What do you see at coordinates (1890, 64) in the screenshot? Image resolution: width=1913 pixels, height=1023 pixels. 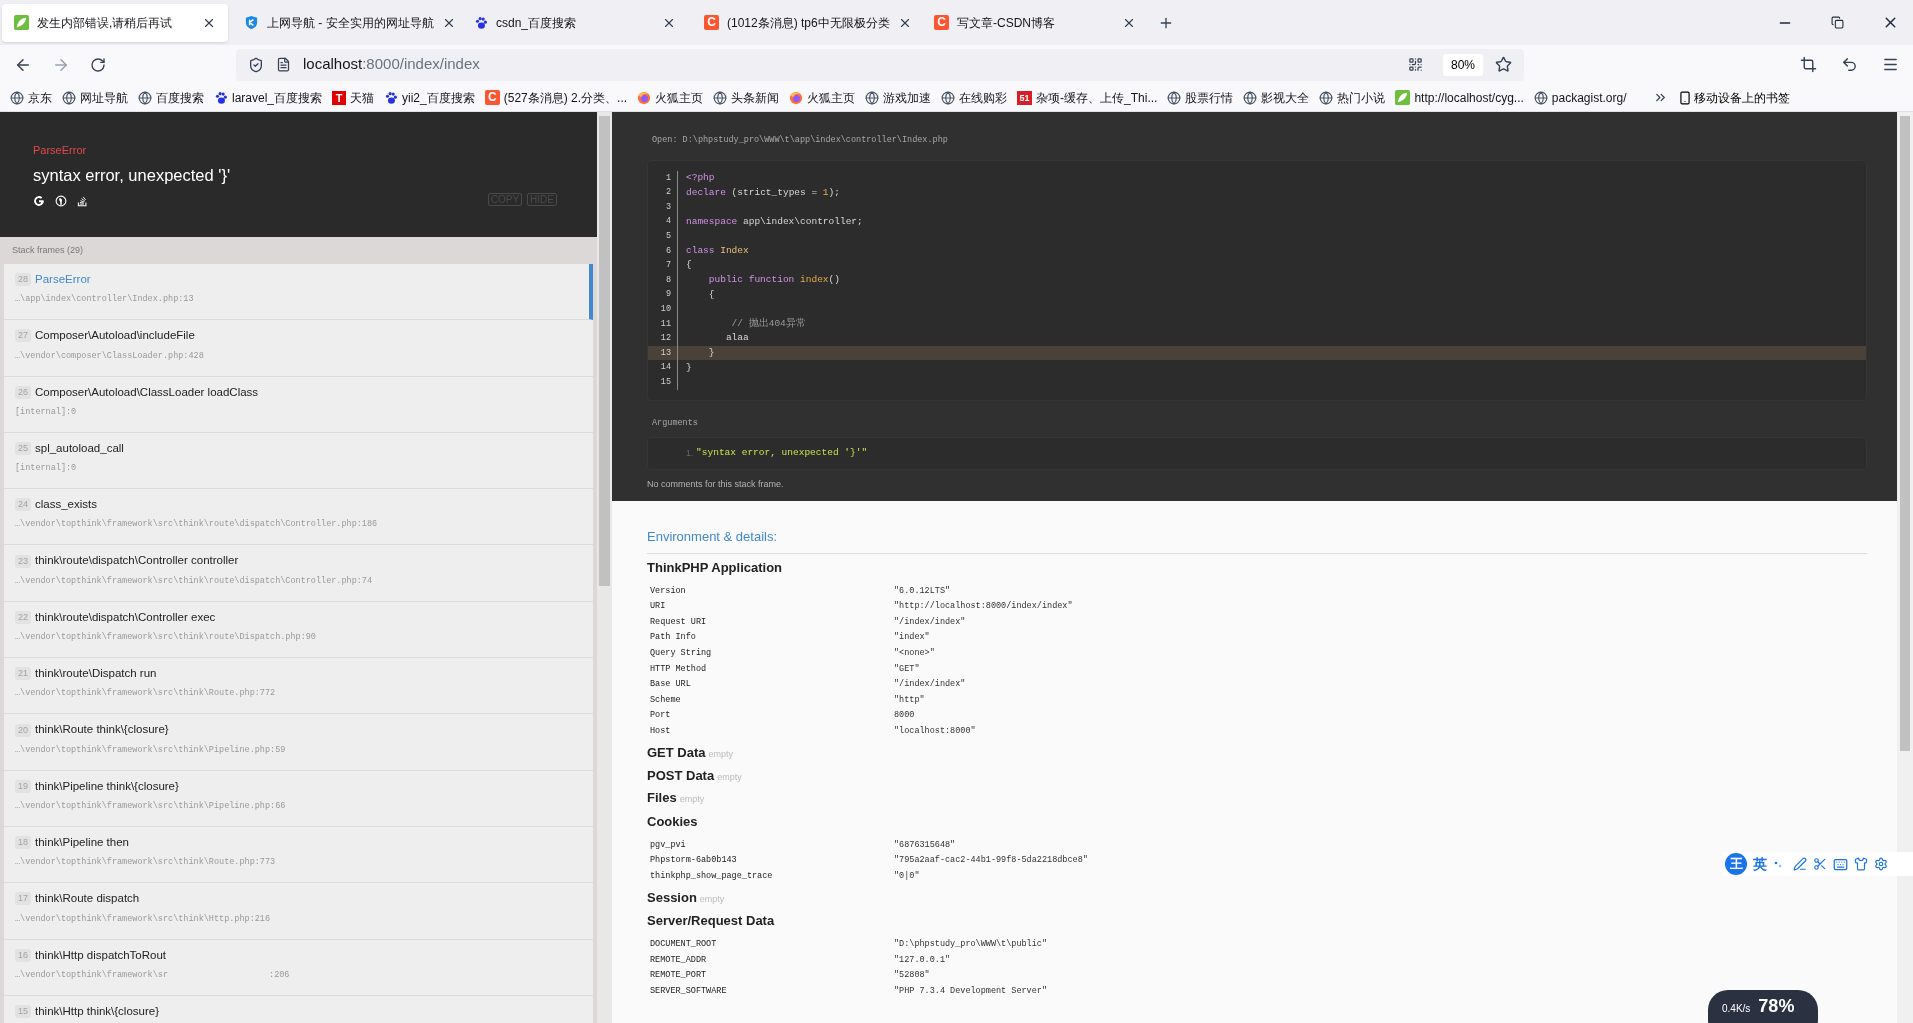 I see `menu-icon` at bounding box center [1890, 64].